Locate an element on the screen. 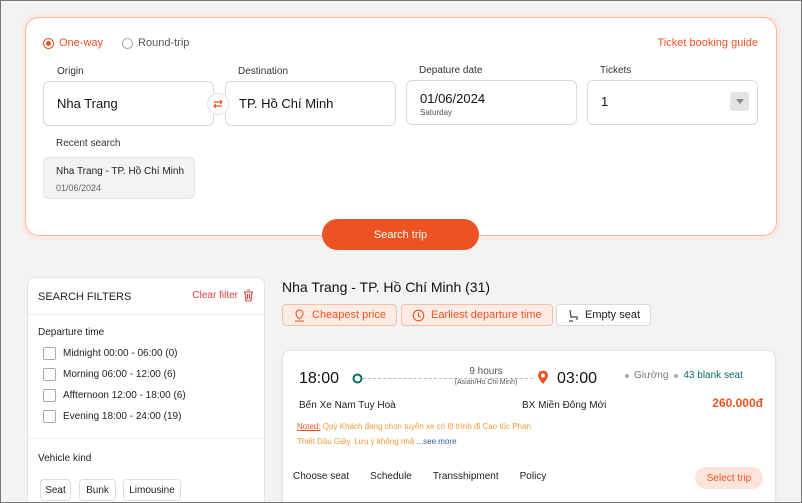 The width and height of the screenshot is (802, 503). clear-filter-button: Clear filter is located at coordinates (223, 295).